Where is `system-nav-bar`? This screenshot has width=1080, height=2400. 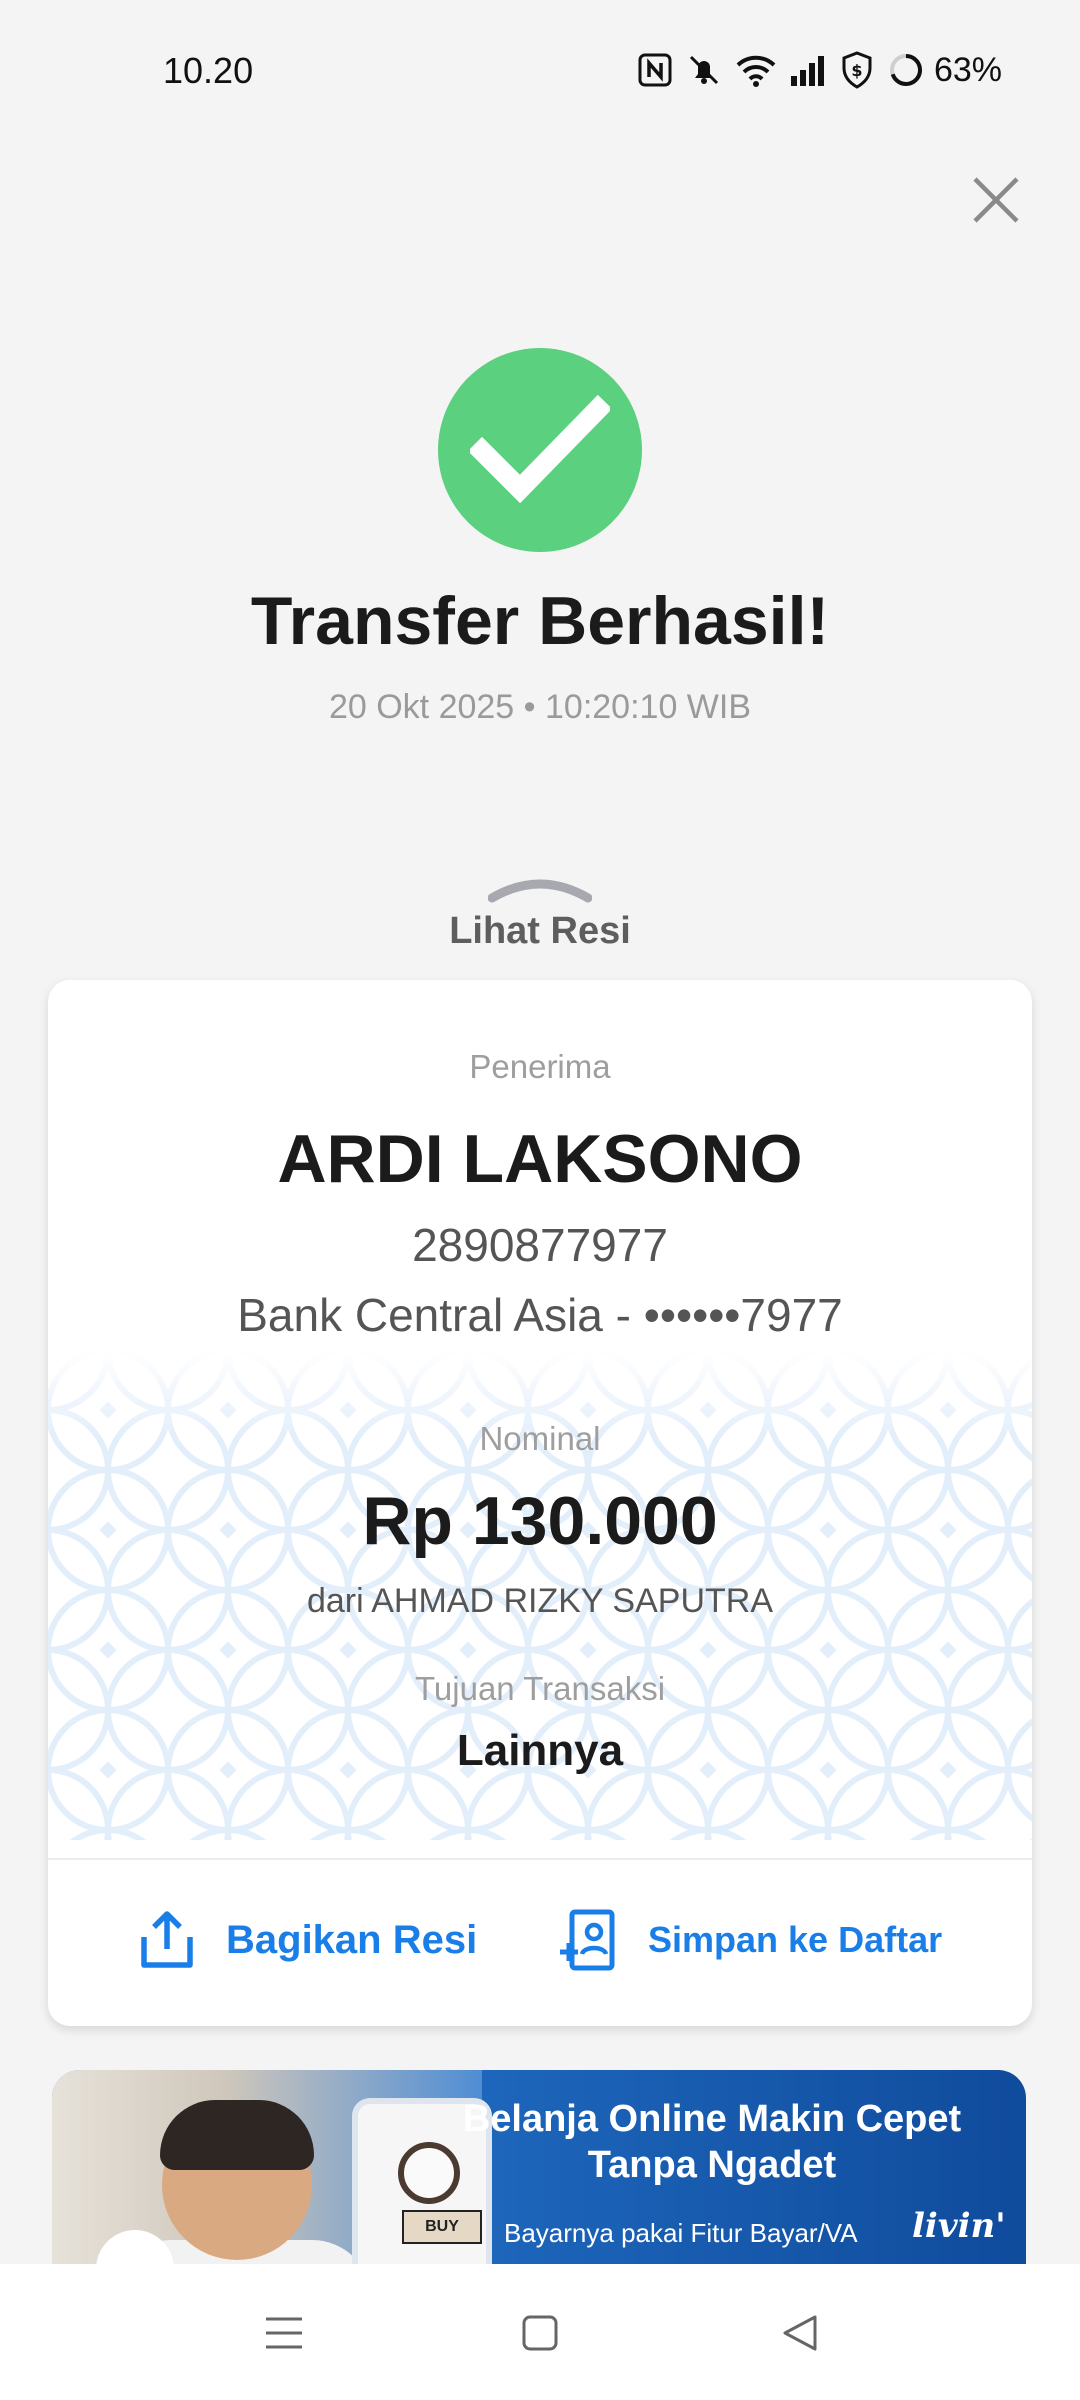 system-nav-bar is located at coordinates (540, 2332).